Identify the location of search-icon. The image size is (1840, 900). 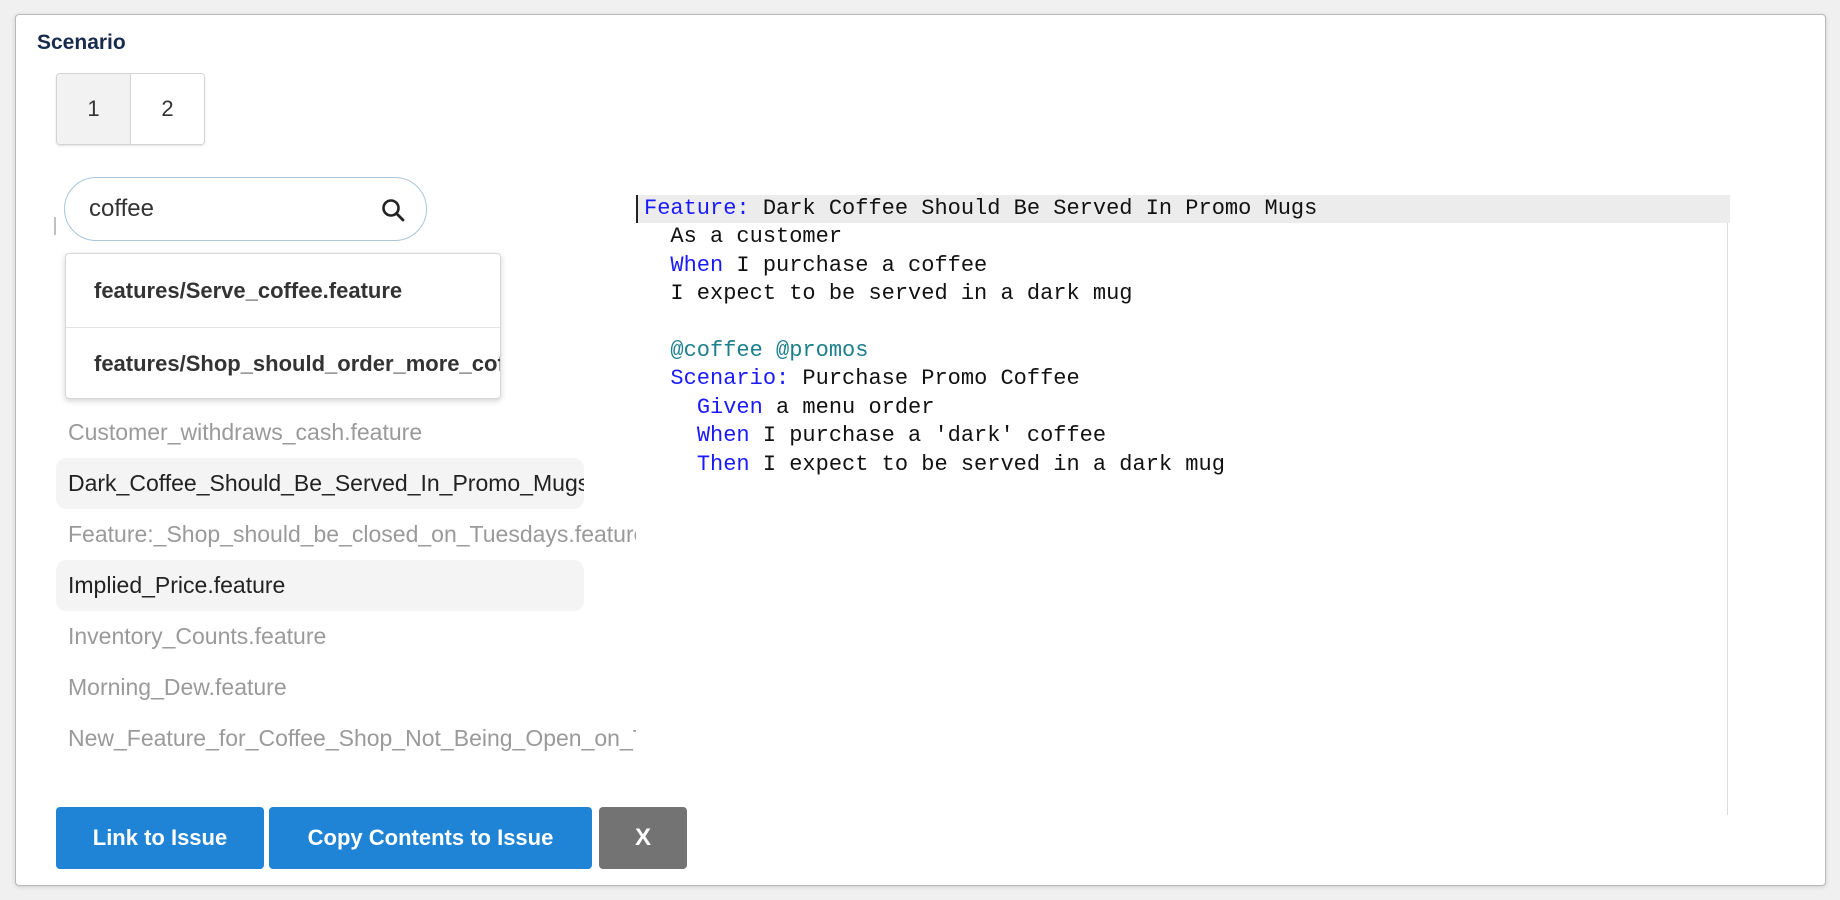
(393, 210).